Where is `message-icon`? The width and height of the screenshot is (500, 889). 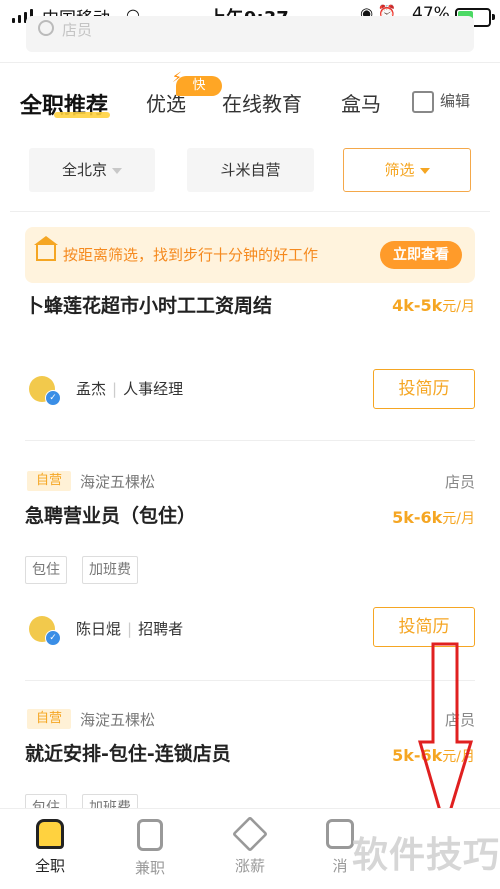
message-icon is located at coordinates (340, 834).